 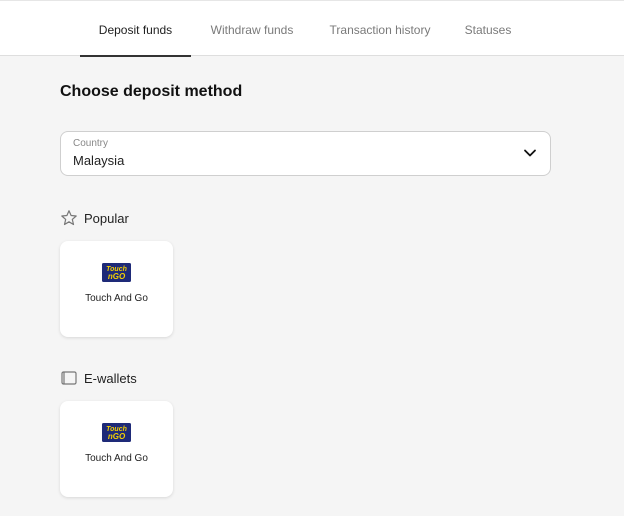 I want to click on country-select: Country Malaysia, so click(x=305, y=153).